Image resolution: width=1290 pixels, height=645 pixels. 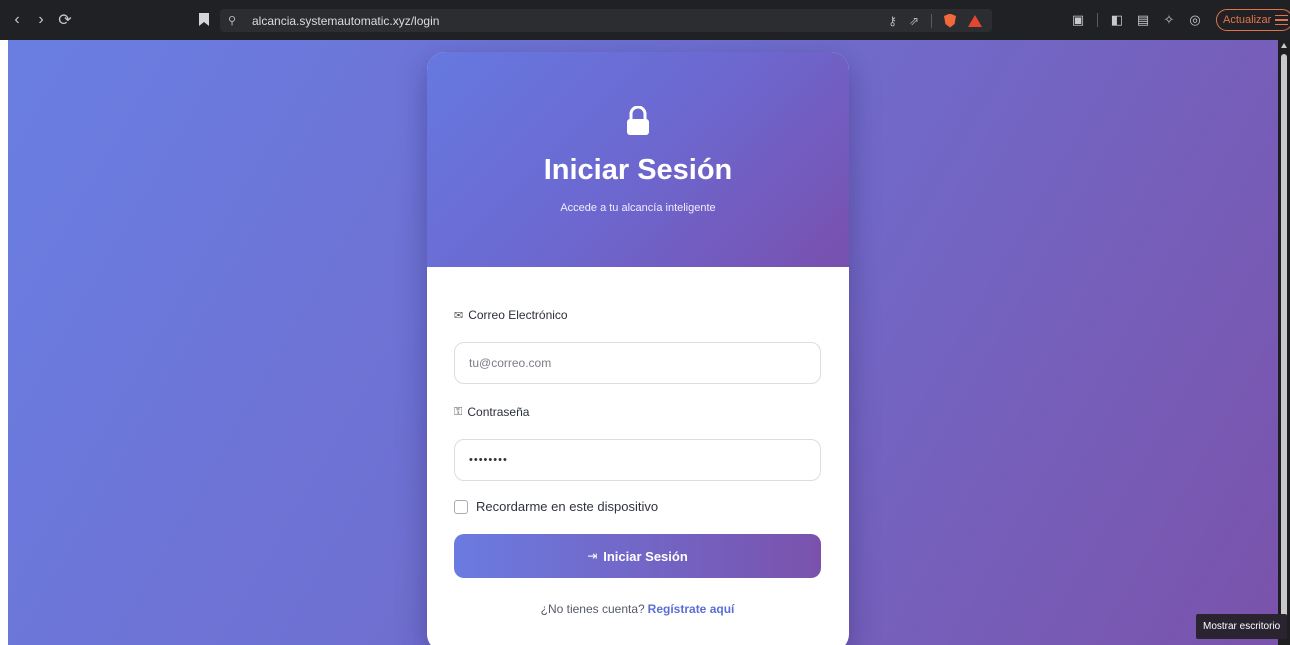 I want to click on wallet-icon: ▤, so click(x=1143, y=20).